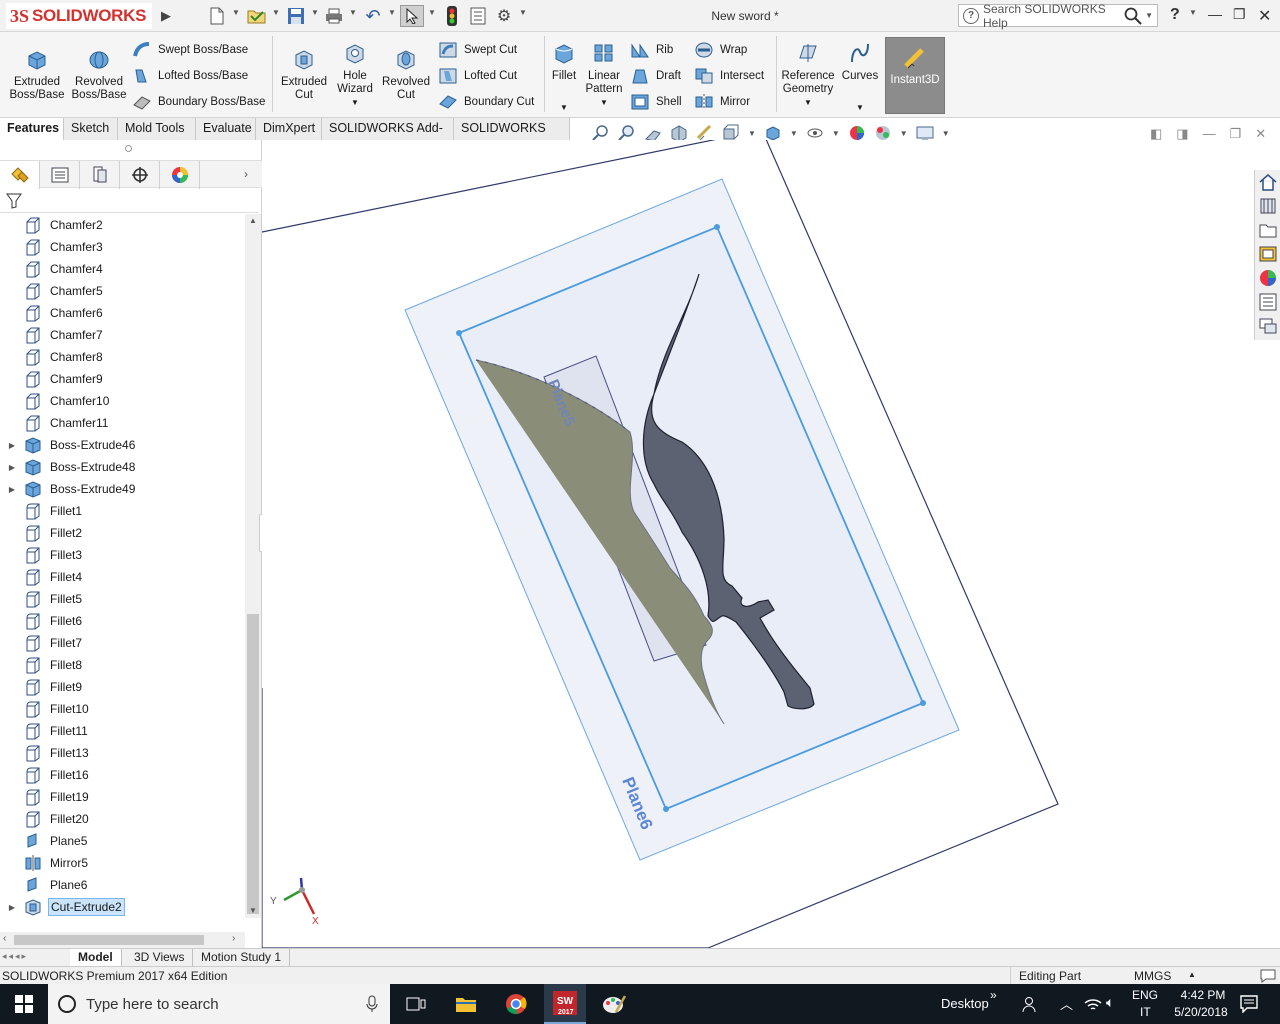 Image resolution: width=1280 pixels, height=1024 pixels. I want to click on solidworks-logo: 3S SOLIDWORKS, so click(79, 16).